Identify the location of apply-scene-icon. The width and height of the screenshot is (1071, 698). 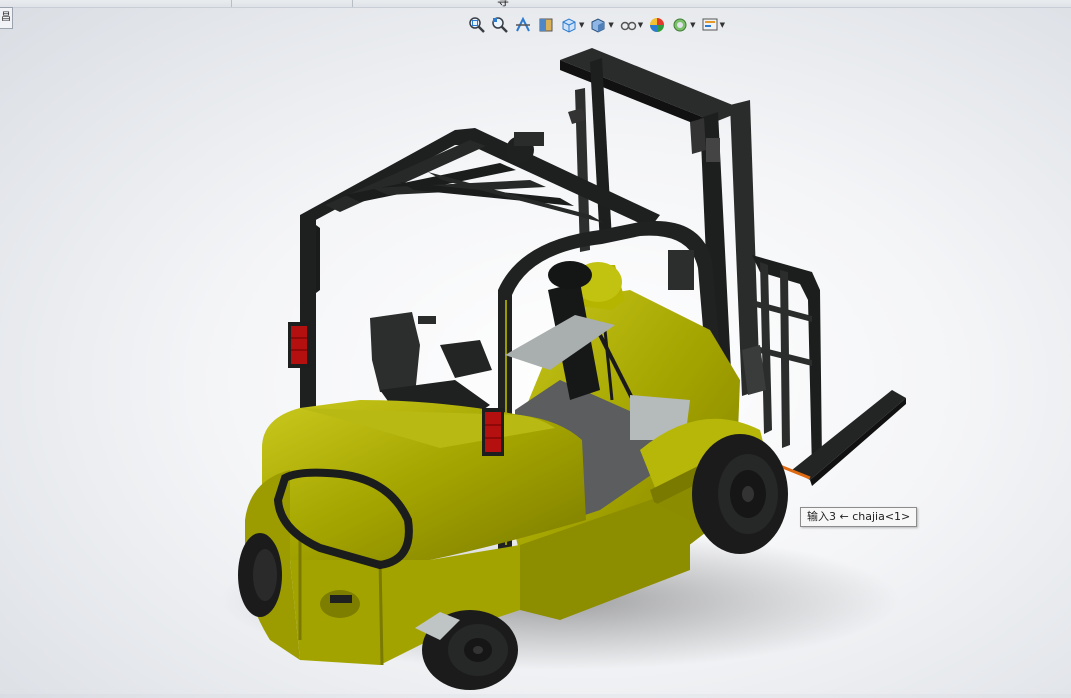
(680, 25).